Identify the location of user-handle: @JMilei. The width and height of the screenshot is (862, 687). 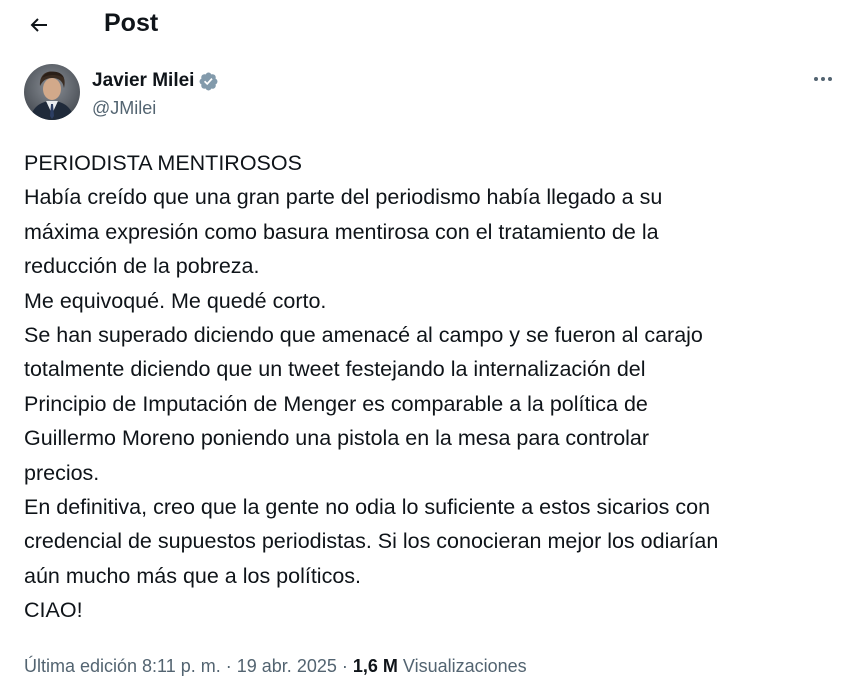
(124, 108).